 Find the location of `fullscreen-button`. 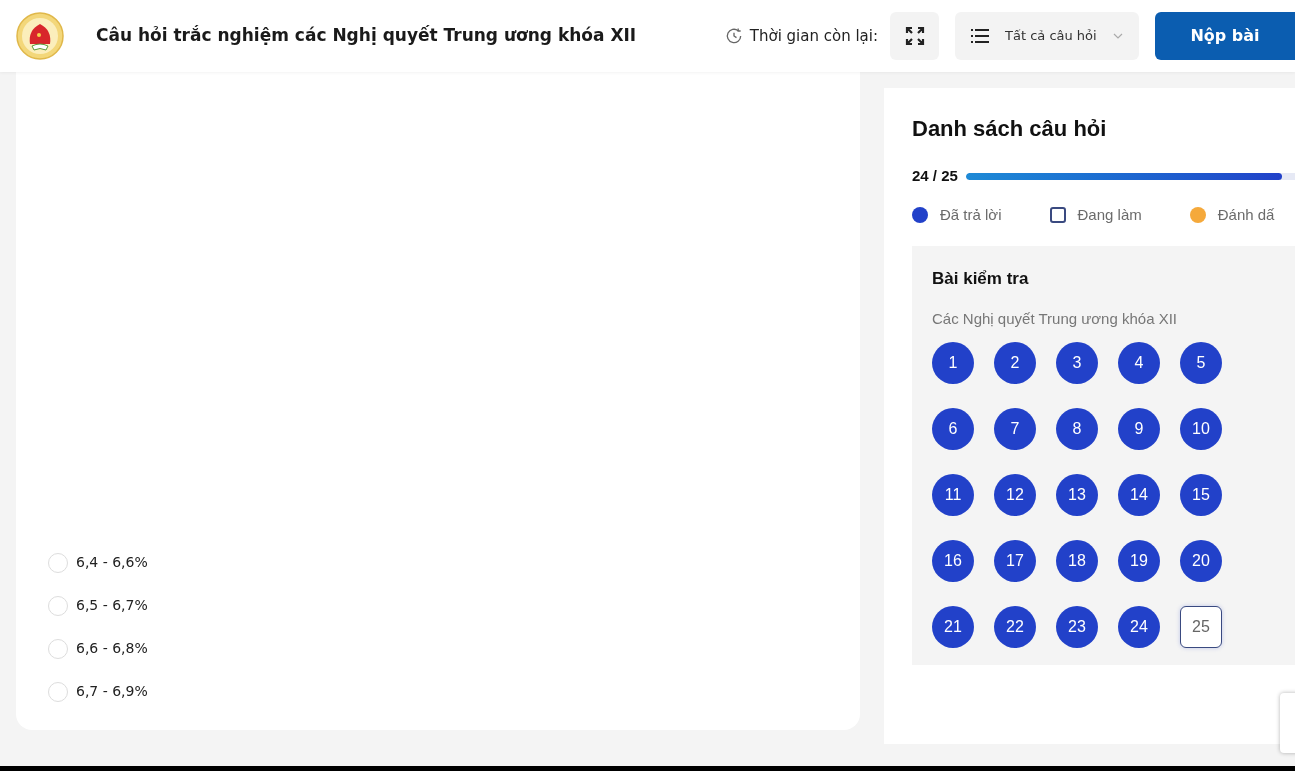

fullscreen-button is located at coordinates (914, 36).